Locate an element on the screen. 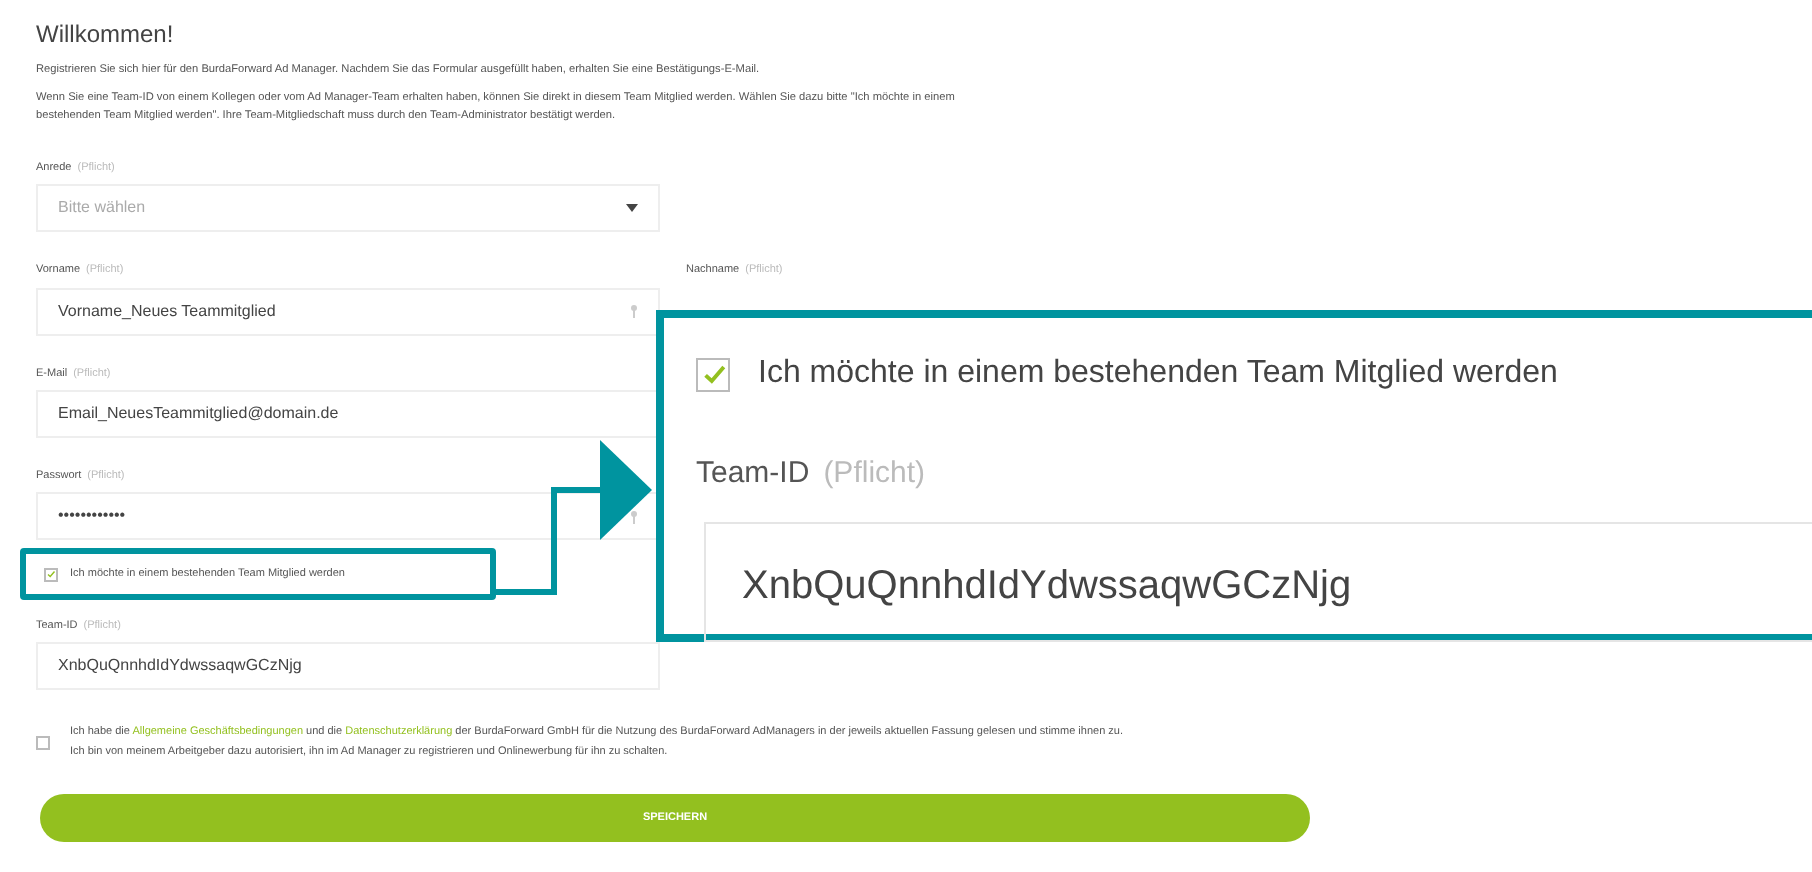  checkbox-label: Ich möchte in einem bestehenden Team Mitglied werden is located at coordinates (1158, 374).